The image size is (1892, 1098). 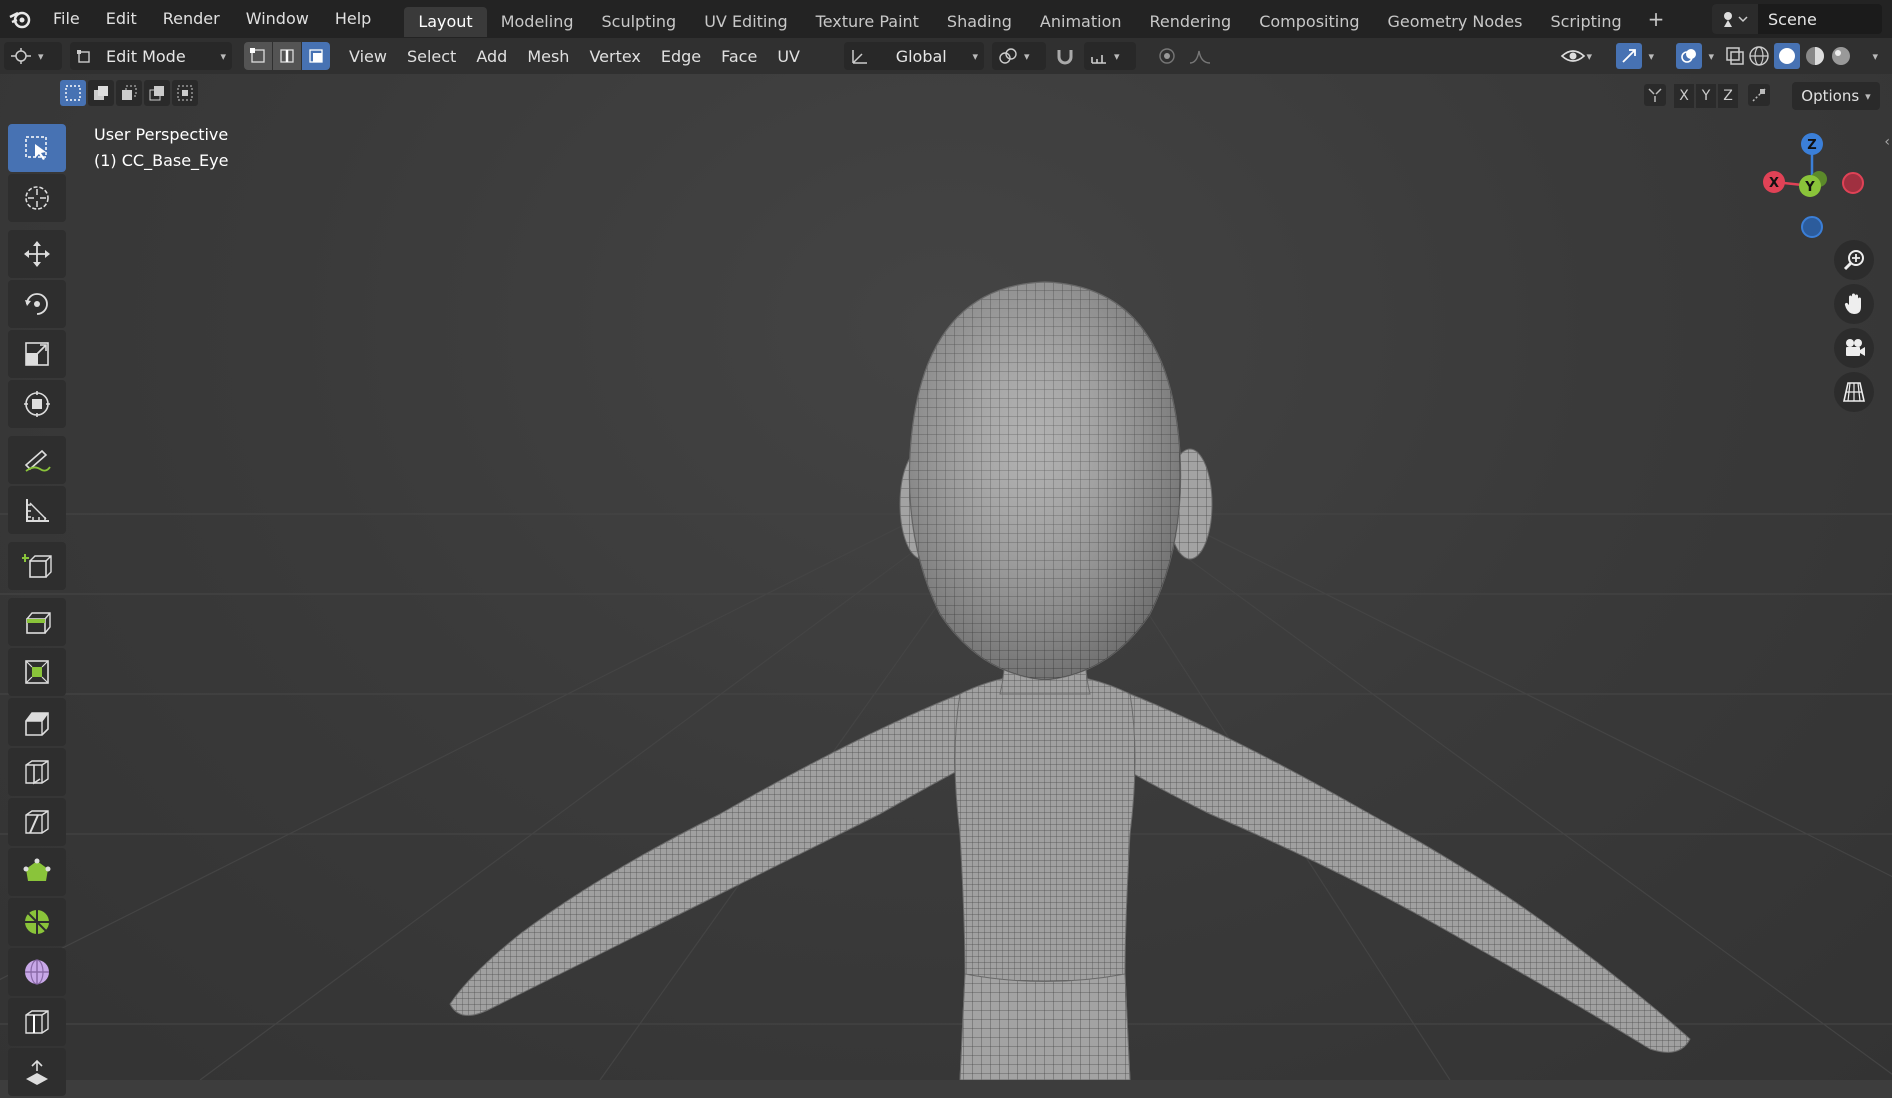 What do you see at coordinates (1841, 56) in the screenshot?
I see `rendered-shading-icon` at bounding box center [1841, 56].